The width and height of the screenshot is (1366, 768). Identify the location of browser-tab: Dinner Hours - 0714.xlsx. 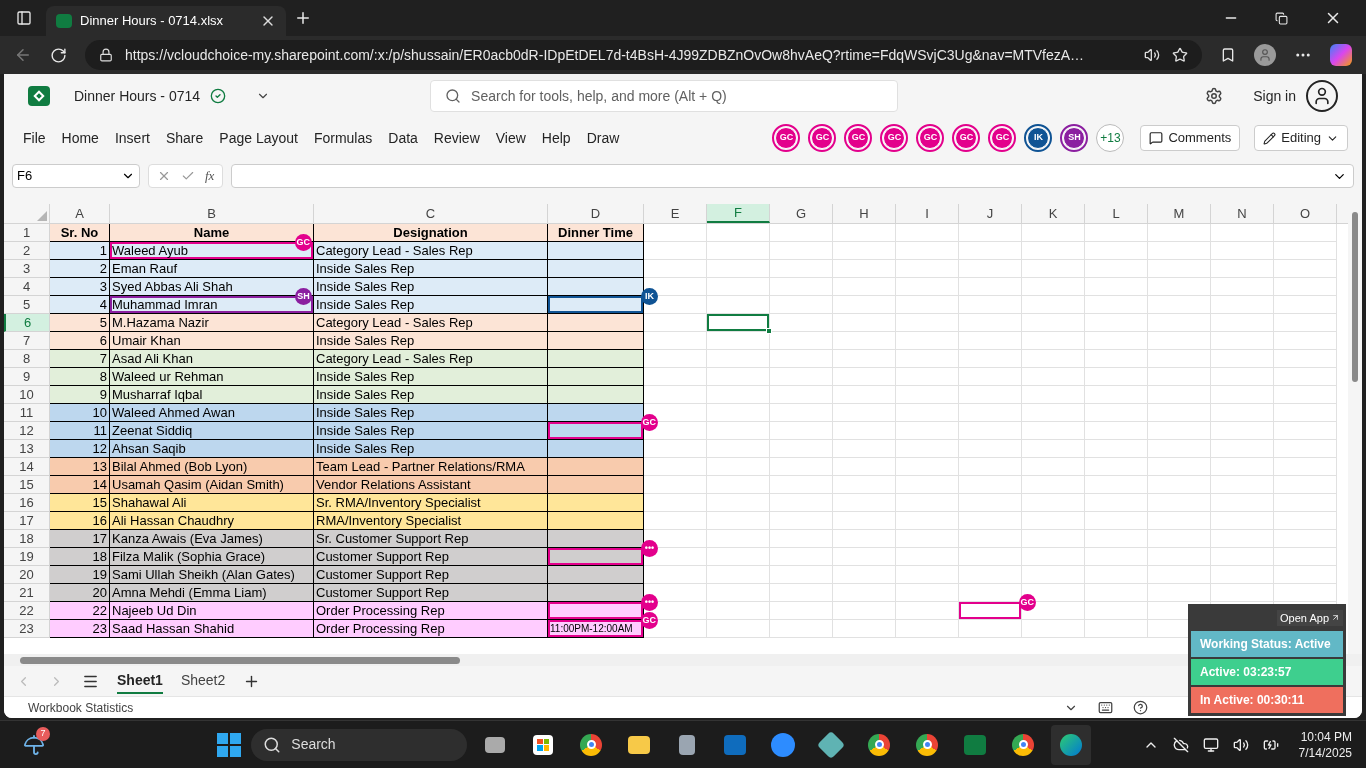
(166, 21).